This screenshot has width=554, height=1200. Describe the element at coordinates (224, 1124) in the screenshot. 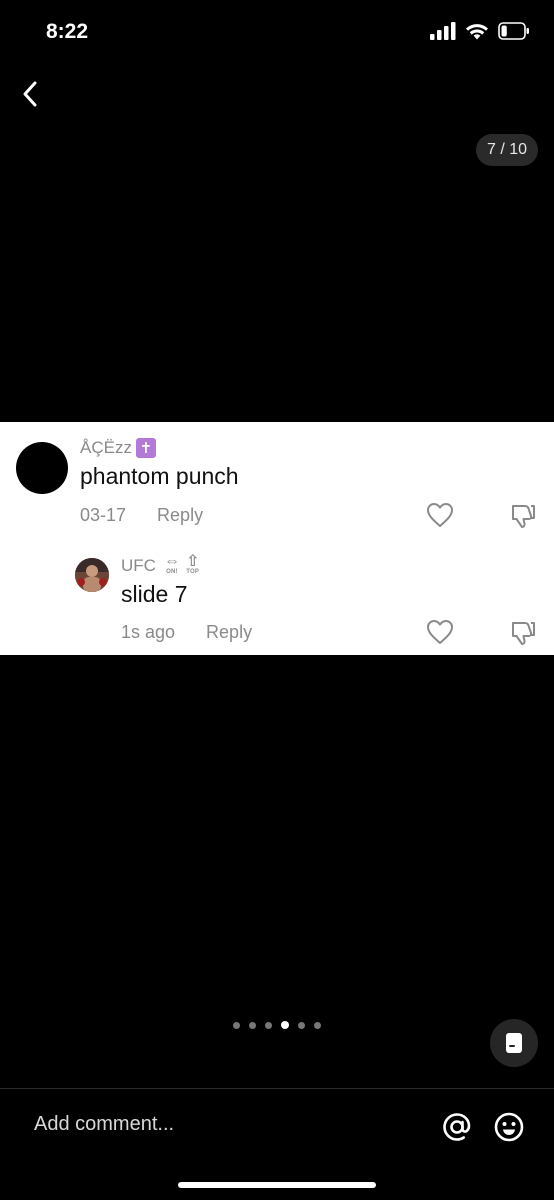

I see `add-comment-input` at that location.